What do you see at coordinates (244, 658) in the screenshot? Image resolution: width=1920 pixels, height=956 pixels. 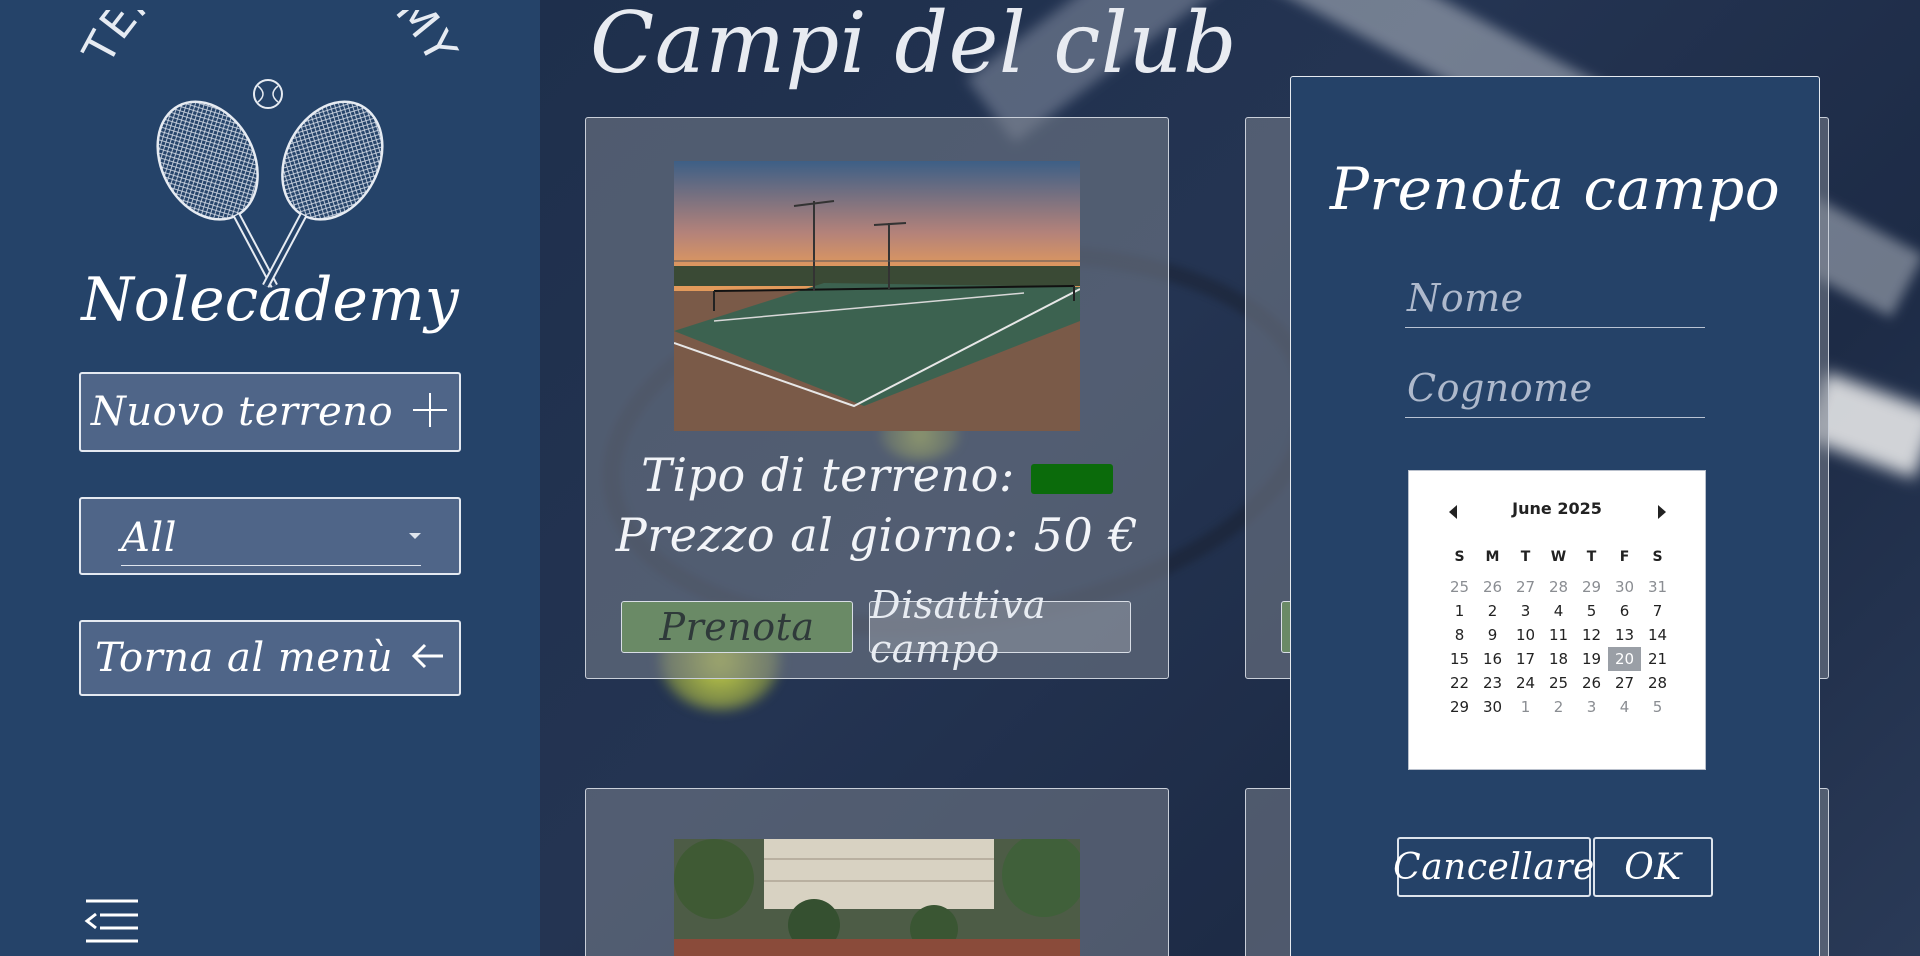 I see `back-label: Torna al menù` at bounding box center [244, 658].